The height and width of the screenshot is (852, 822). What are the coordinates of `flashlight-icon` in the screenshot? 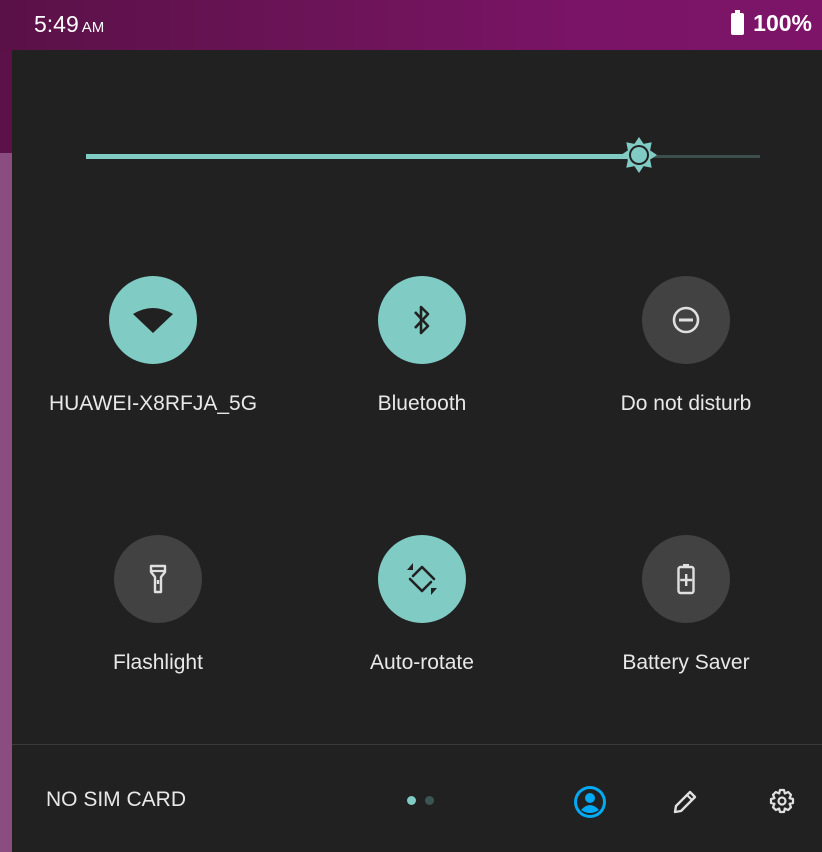 It's located at (158, 579).